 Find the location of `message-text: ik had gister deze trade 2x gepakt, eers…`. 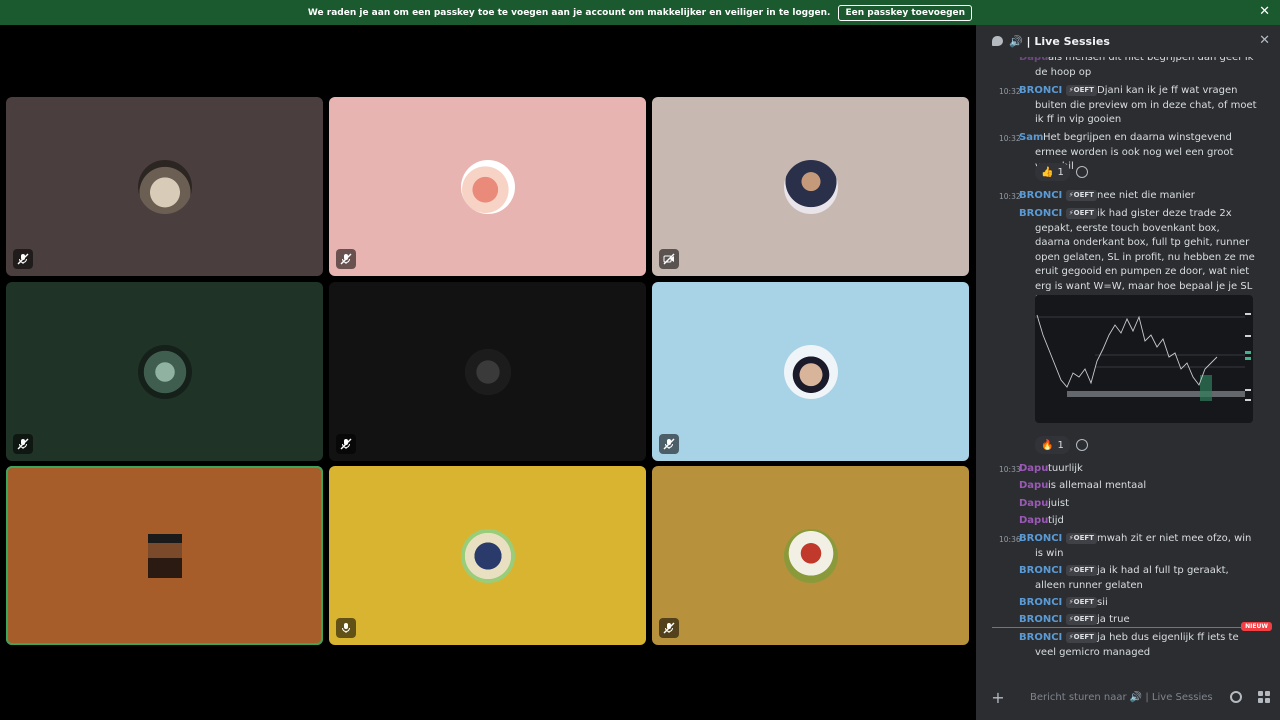

message-text: ik had gister deze trade 2x gepakt, eers… is located at coordinates (1145, 257).